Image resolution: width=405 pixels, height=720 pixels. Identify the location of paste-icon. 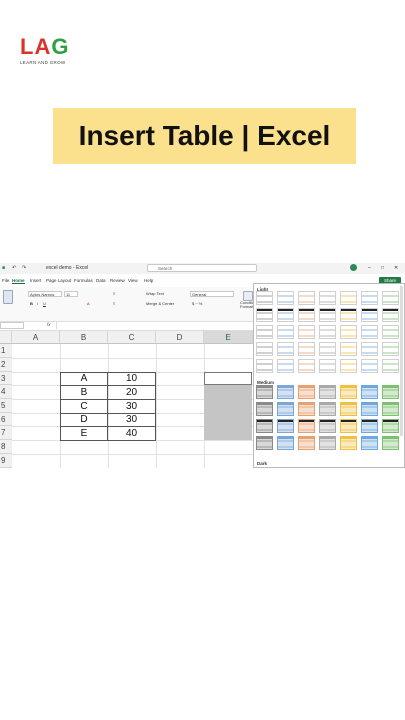
(8, 297).